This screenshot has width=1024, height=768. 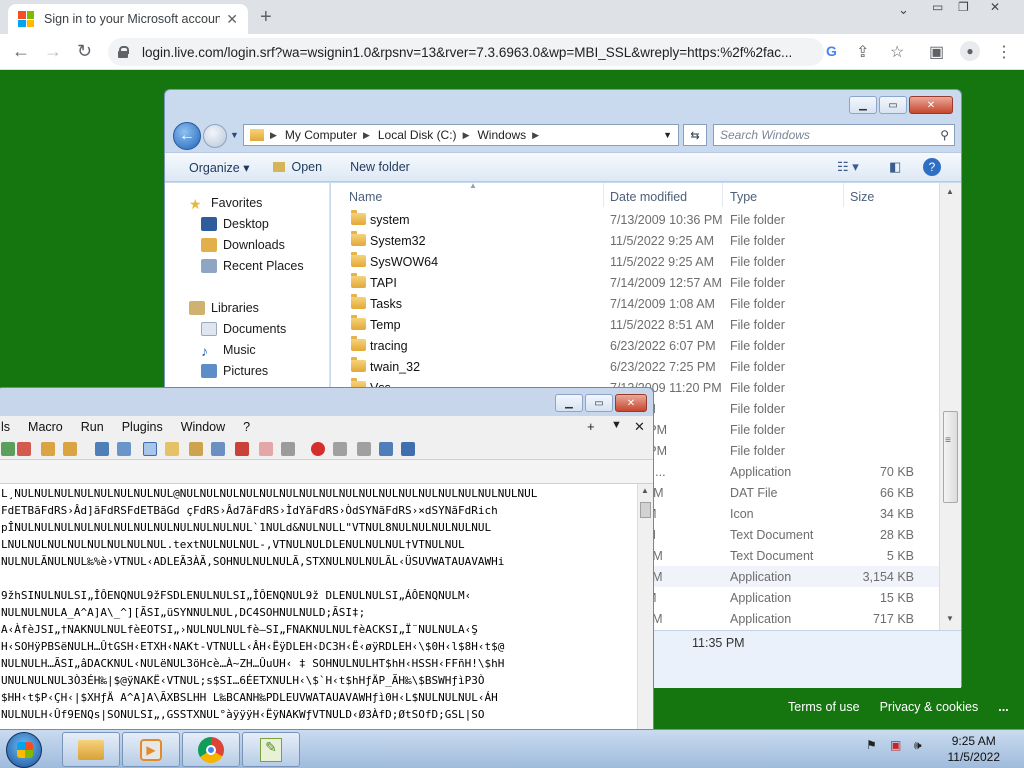 What do you see at coordinates (897, 52) in the screenshot?
I see `bookmark-star-icon: ☆` at bounding box center [897, 52].